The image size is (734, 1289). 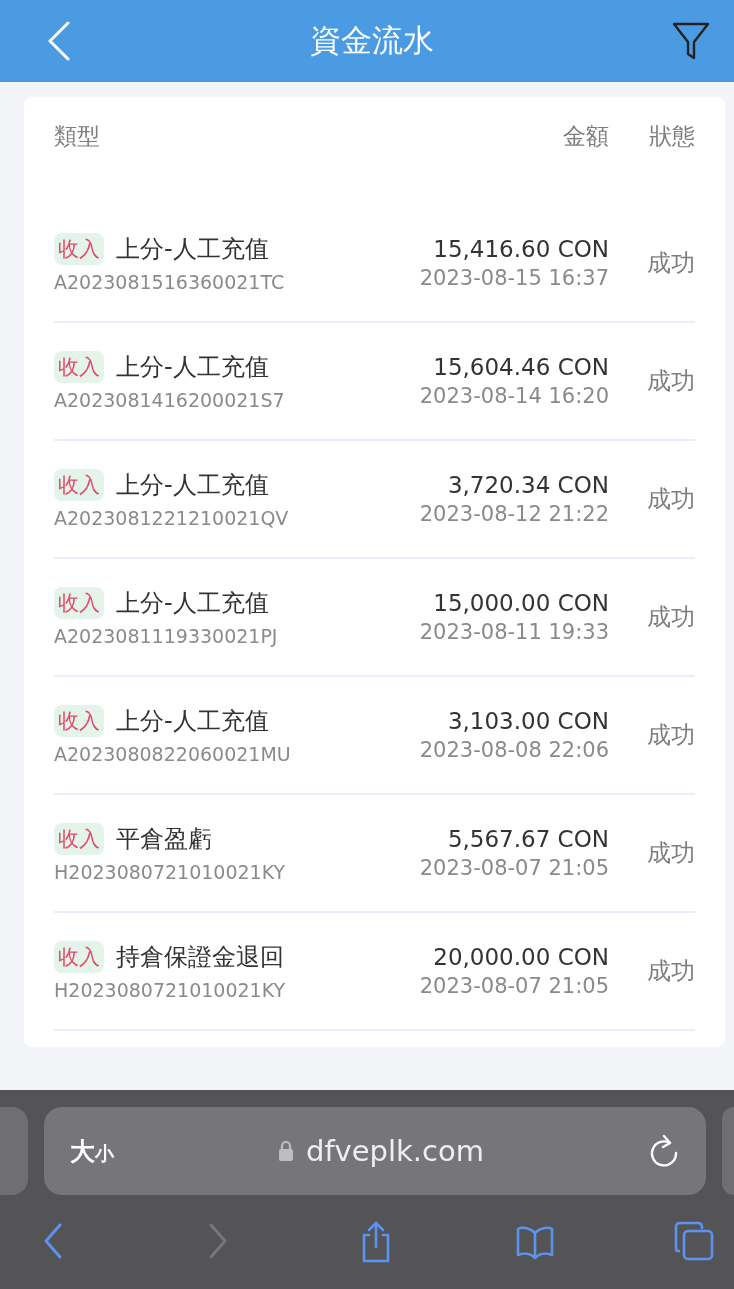 What do you see at coordinates (521, 957) in the screenshot?
I see `amount-text: 20,000.00 CON` at bounding box center [521, 957].